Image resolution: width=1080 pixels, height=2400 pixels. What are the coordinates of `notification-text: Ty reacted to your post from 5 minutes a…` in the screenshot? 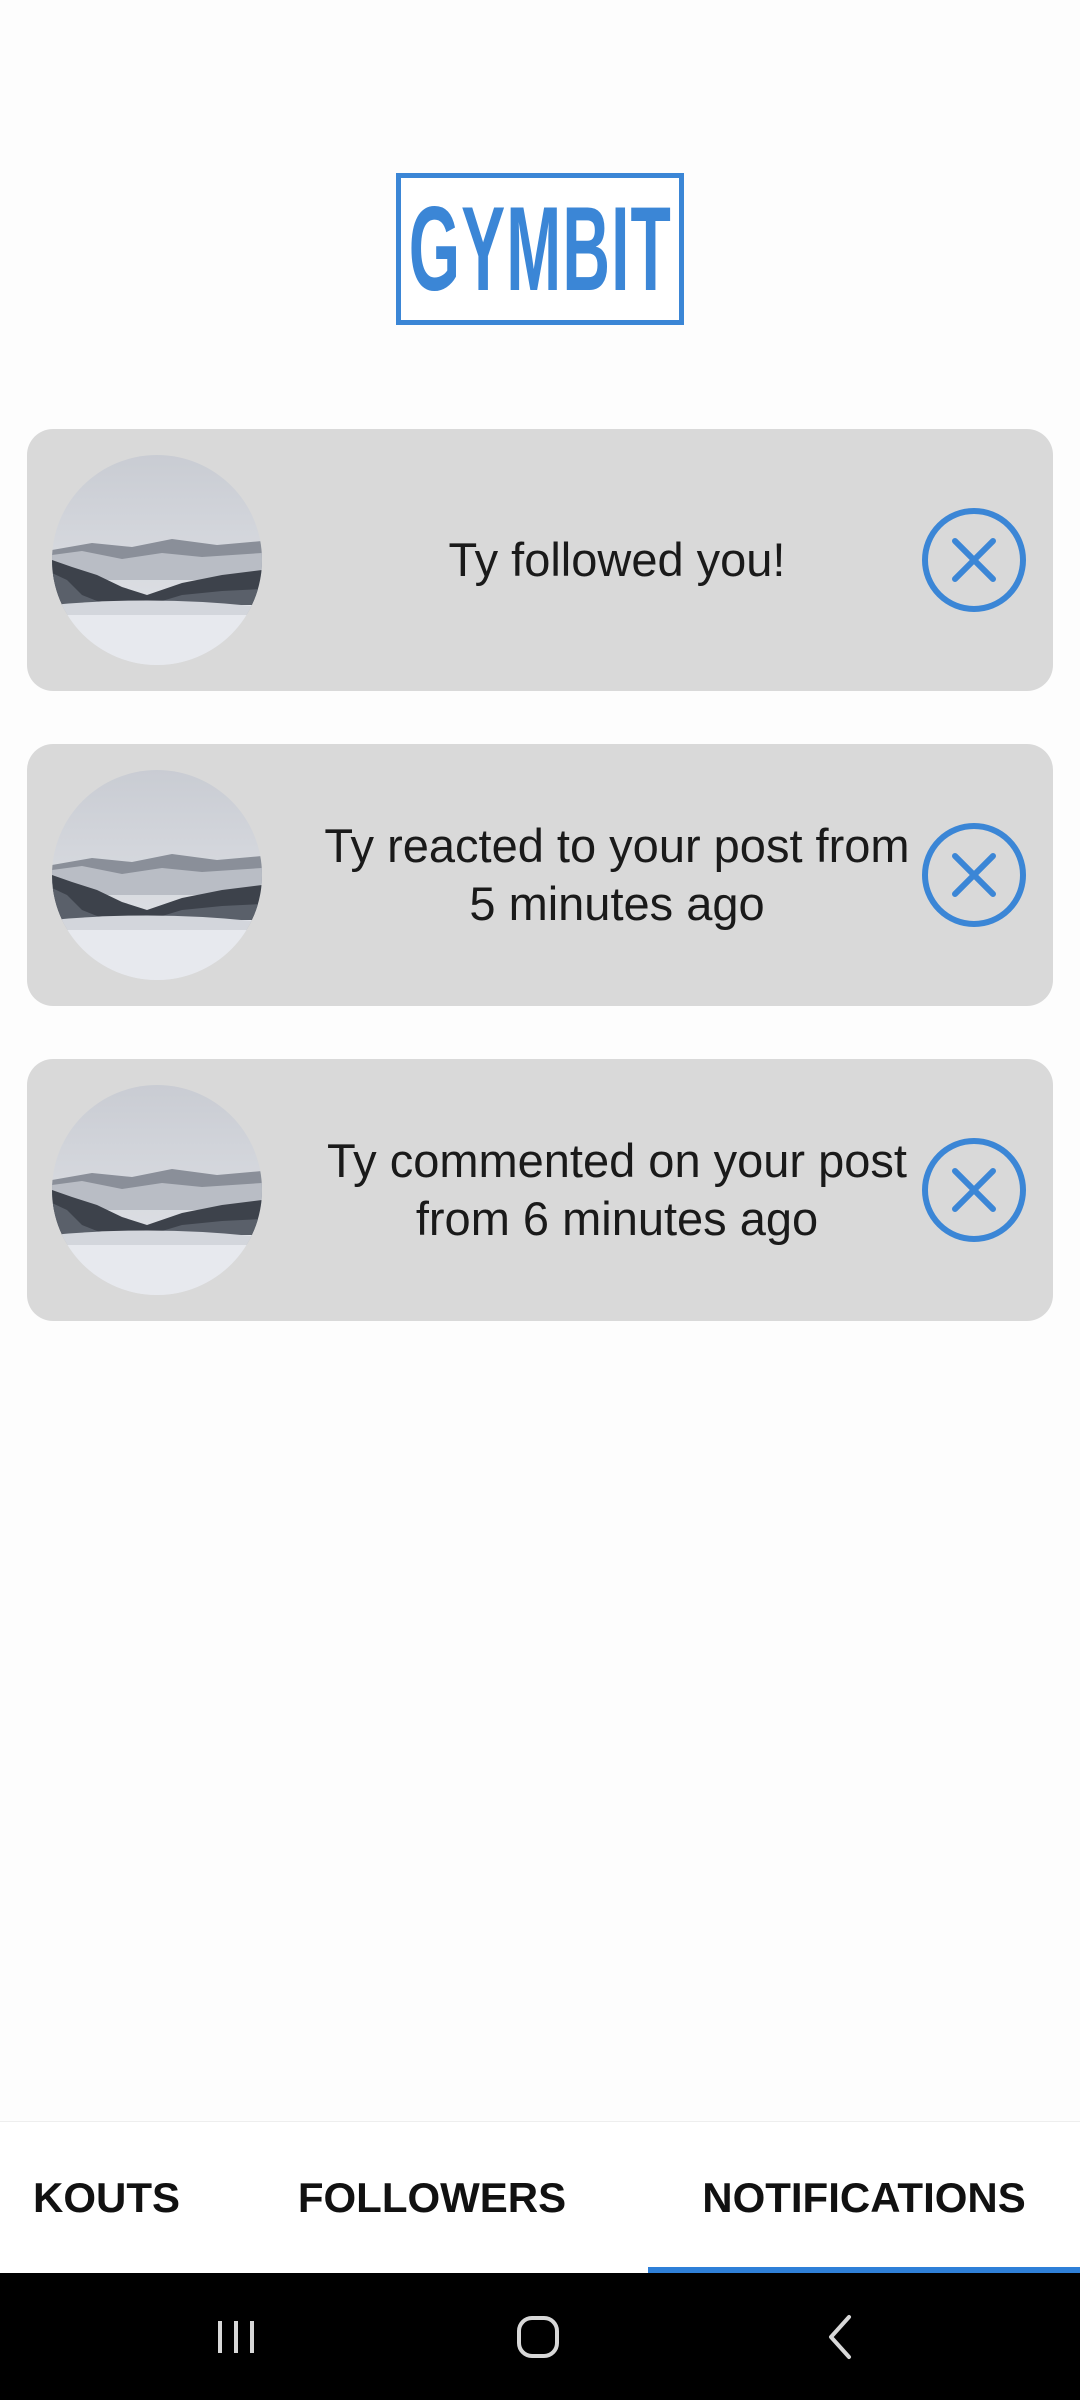 It's located at (617, 874).